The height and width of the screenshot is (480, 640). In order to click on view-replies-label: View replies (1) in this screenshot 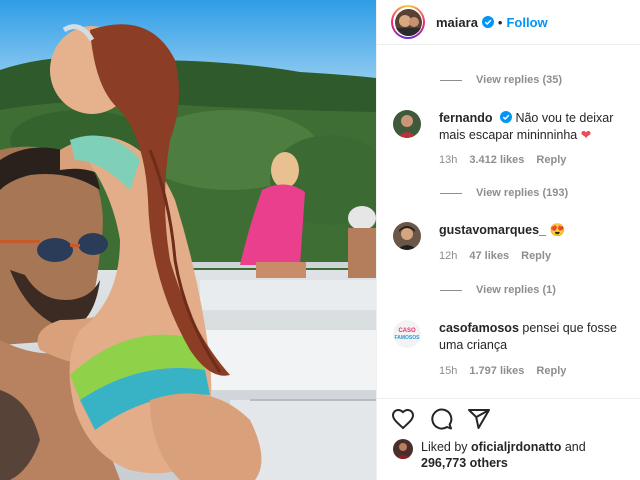, I will do `click(516, 290)`.